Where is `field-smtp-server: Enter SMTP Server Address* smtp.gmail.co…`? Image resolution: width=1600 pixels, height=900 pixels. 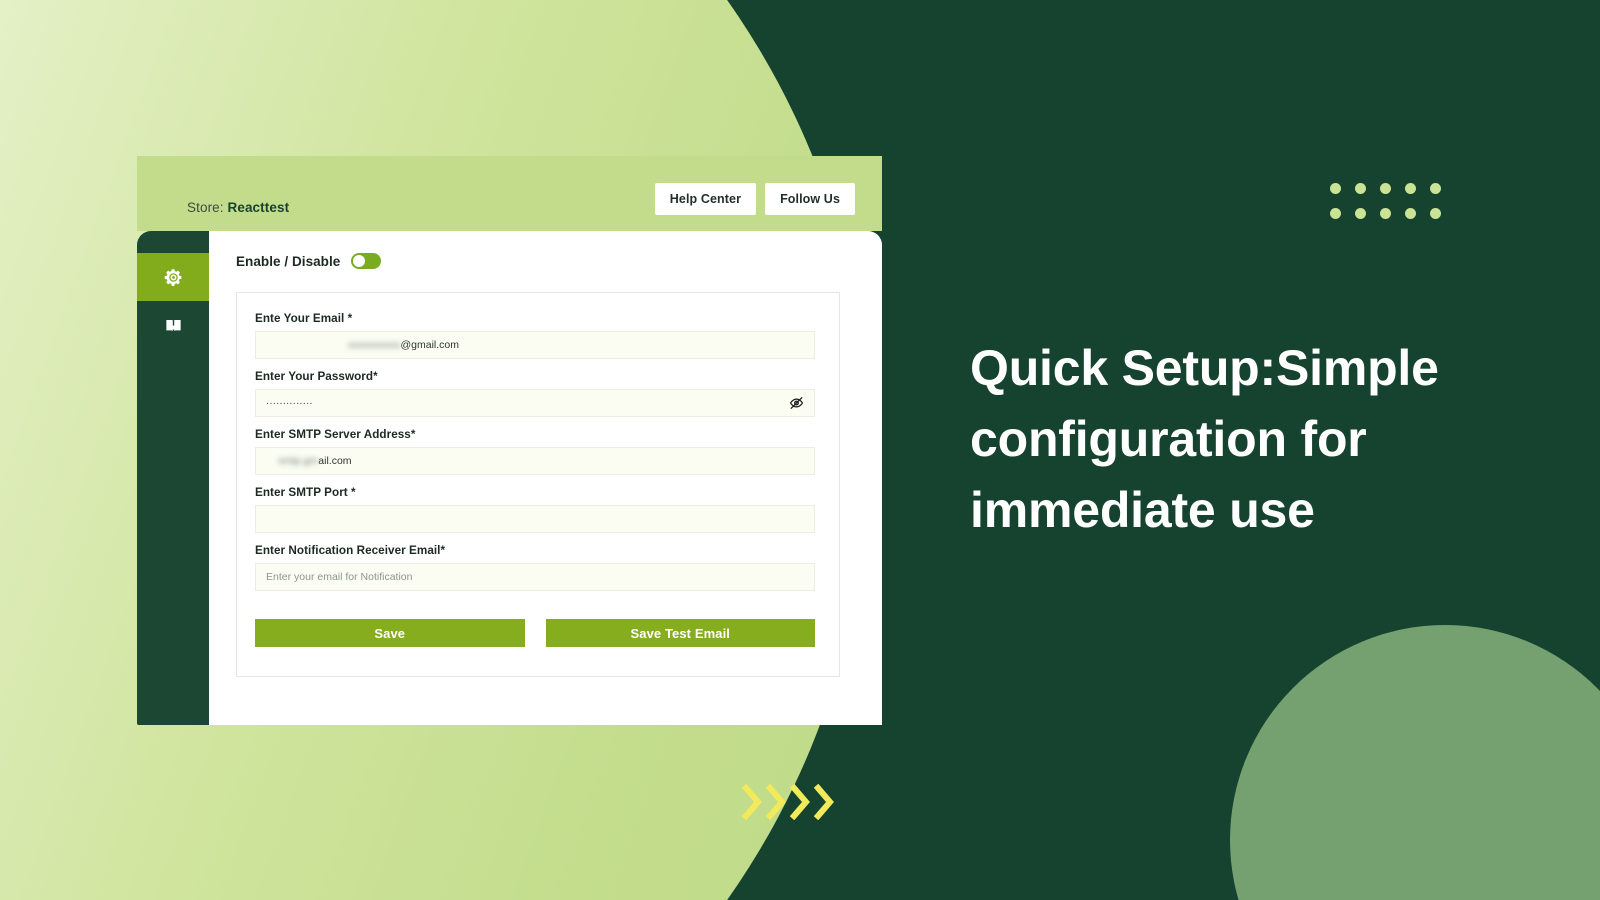 field-smtp-server: Enter SMTP Server Address* smtp.gmail.co… is located at coordinates (535, 451).